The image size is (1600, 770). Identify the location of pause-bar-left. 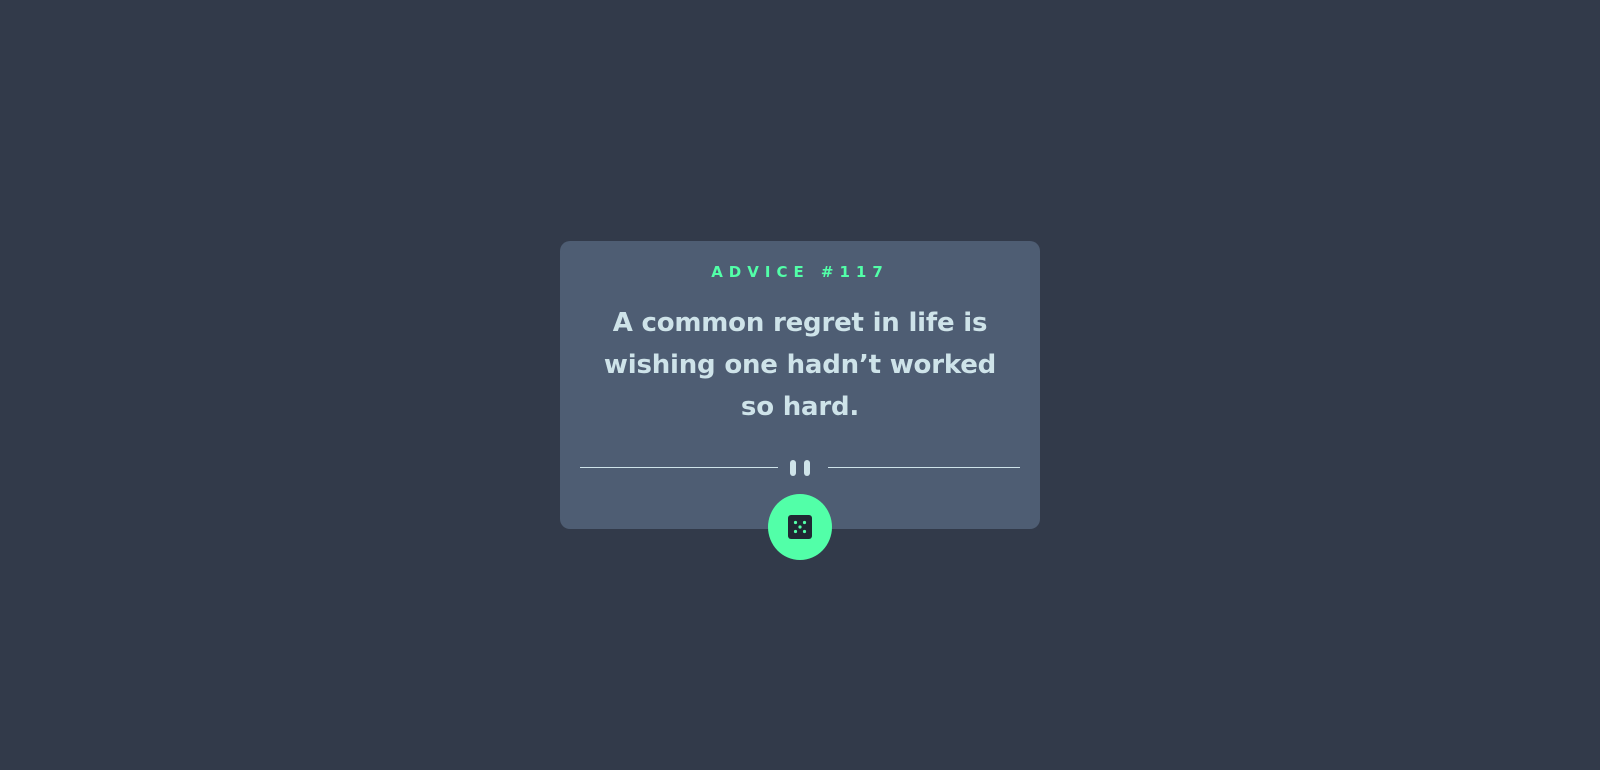
(793, 468).